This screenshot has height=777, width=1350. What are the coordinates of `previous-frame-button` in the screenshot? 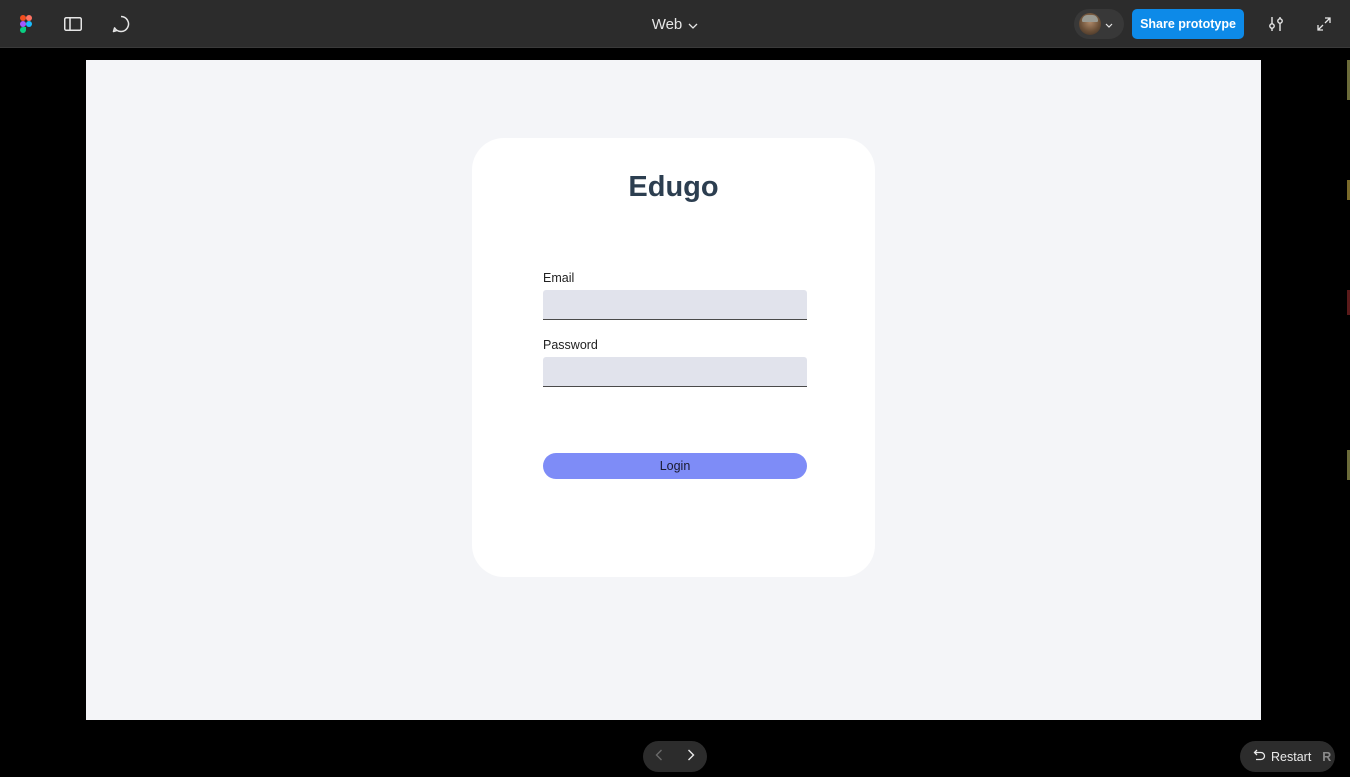 It's located at (659, 756).